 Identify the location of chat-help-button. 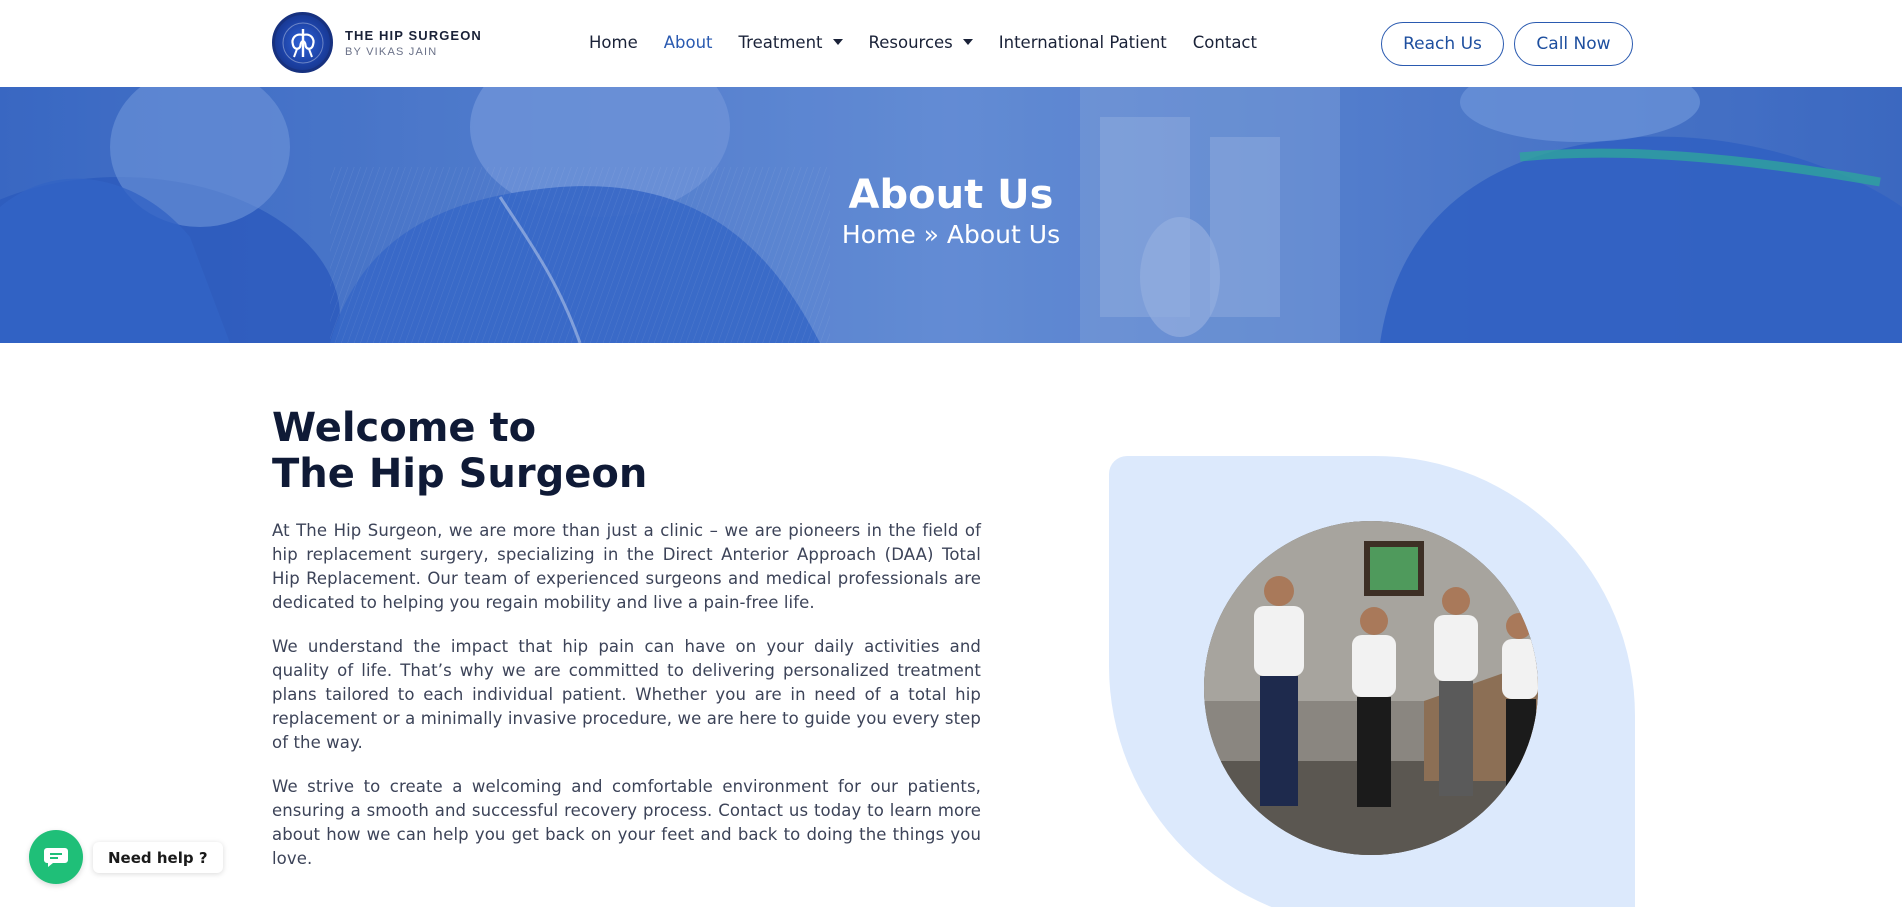
(56, 857).